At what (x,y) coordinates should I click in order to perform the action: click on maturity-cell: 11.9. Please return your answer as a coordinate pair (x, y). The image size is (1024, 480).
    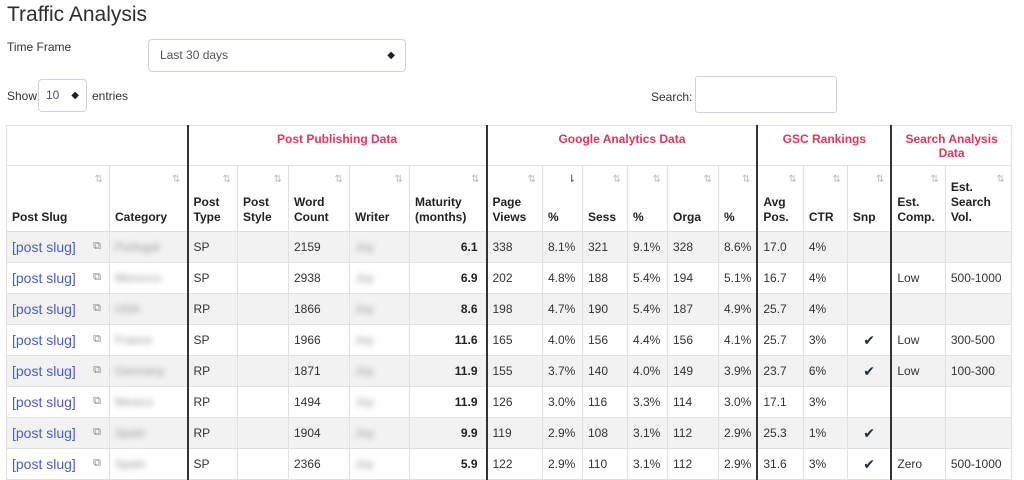
    Looking at the image, I should click on (448, 402).